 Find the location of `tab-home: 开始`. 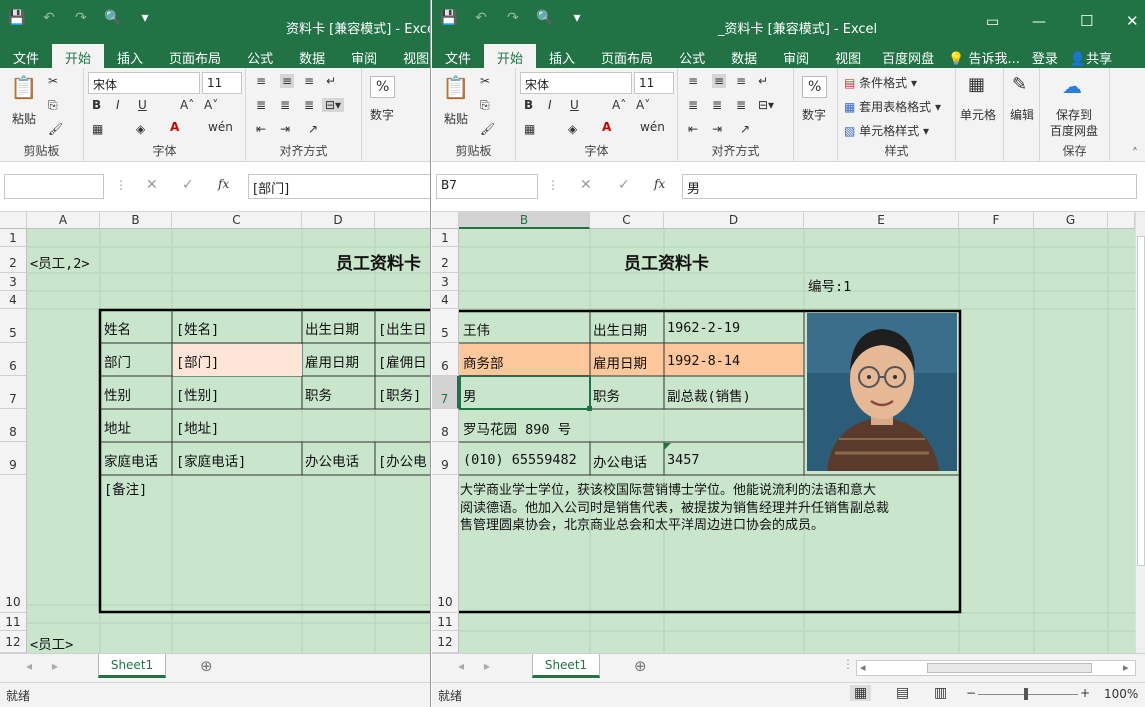

tab-home: 开始 is located at coordinates (78, 56).